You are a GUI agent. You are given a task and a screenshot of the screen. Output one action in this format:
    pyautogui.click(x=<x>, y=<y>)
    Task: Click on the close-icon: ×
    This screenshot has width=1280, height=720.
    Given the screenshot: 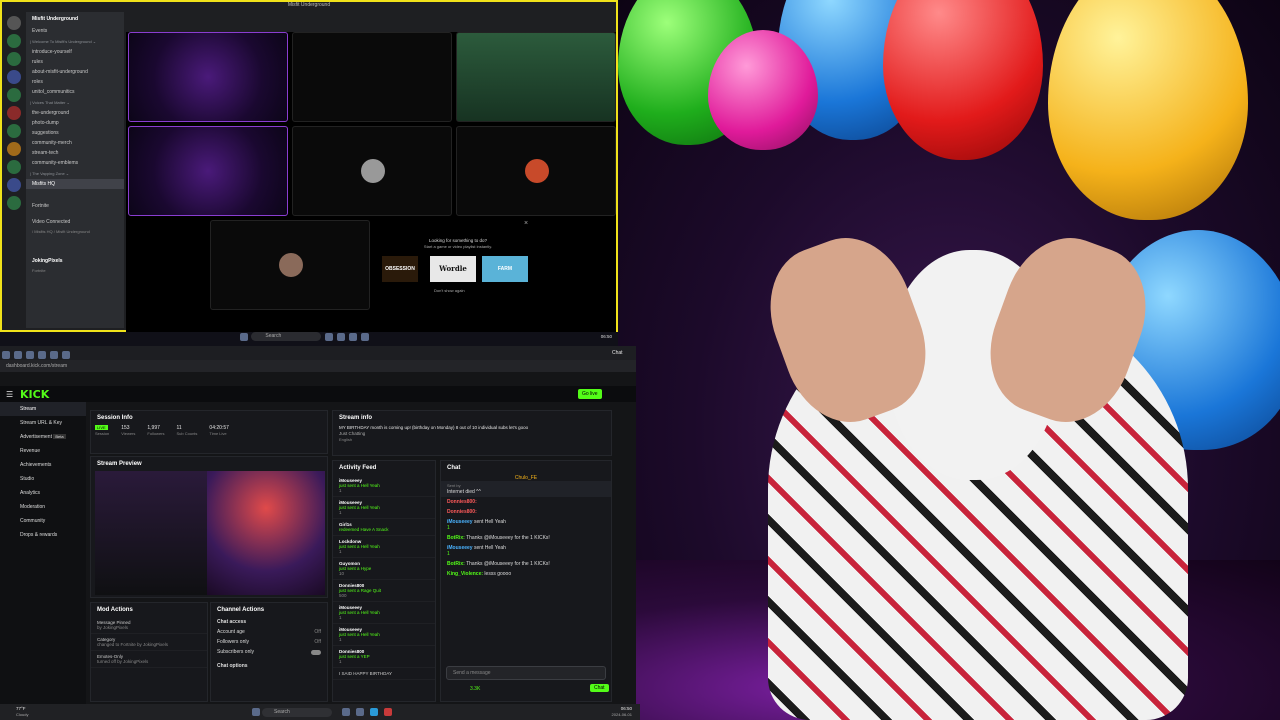 What is the action you would take?
    pyautogui.click(x=526, y=223)
    